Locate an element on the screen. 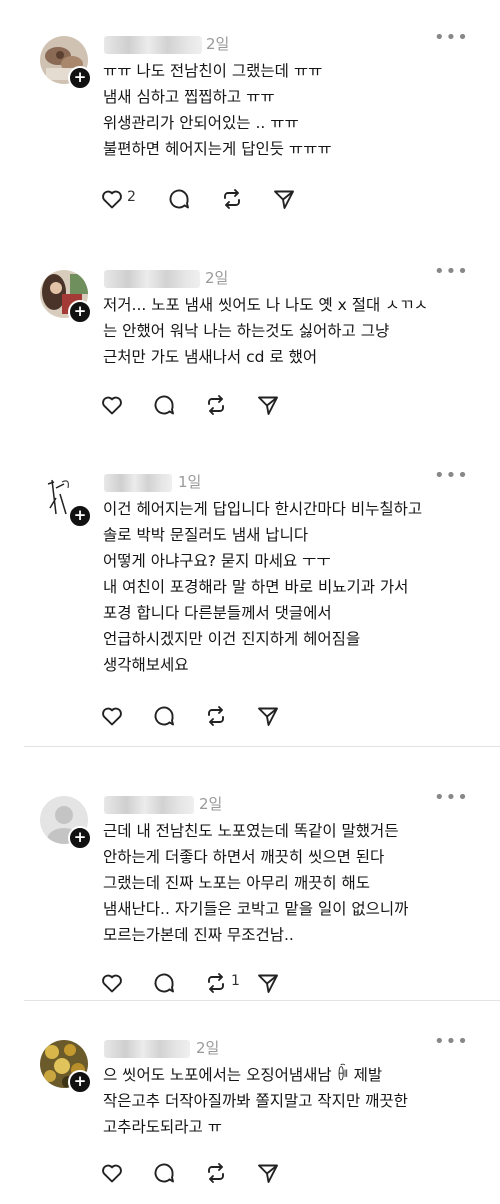 The image size is (500, 1204). comment-line: 내 여친이 포경해라 말 하면 바로 비뇨기과 가서 is located at coordinates (256, 587).